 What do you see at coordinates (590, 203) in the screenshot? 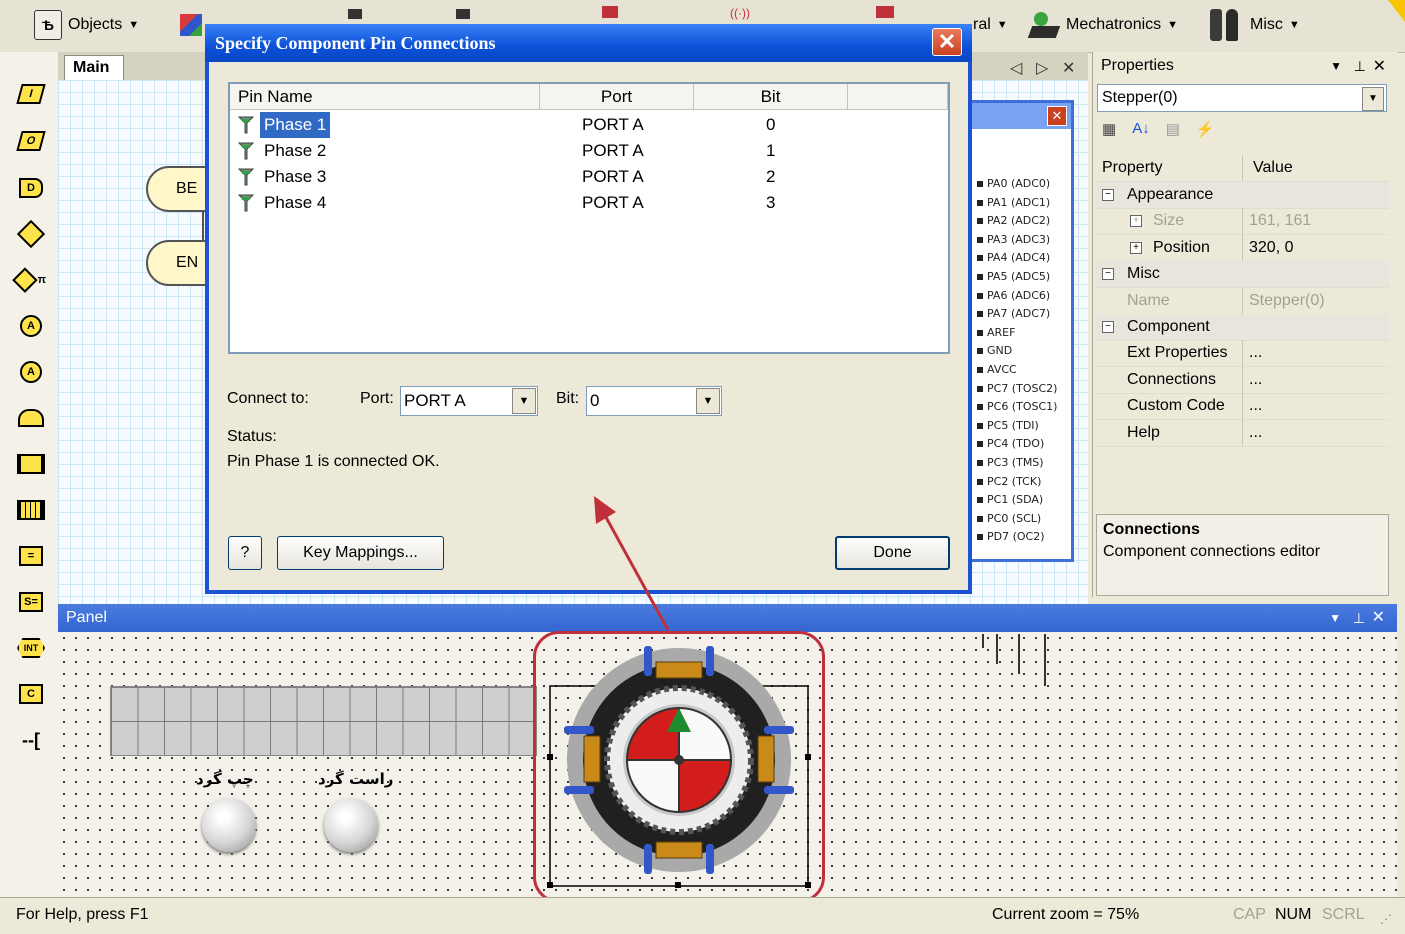
I see `pin-row: Phase 4 PORT A 3` at bounding box center [590, 203].